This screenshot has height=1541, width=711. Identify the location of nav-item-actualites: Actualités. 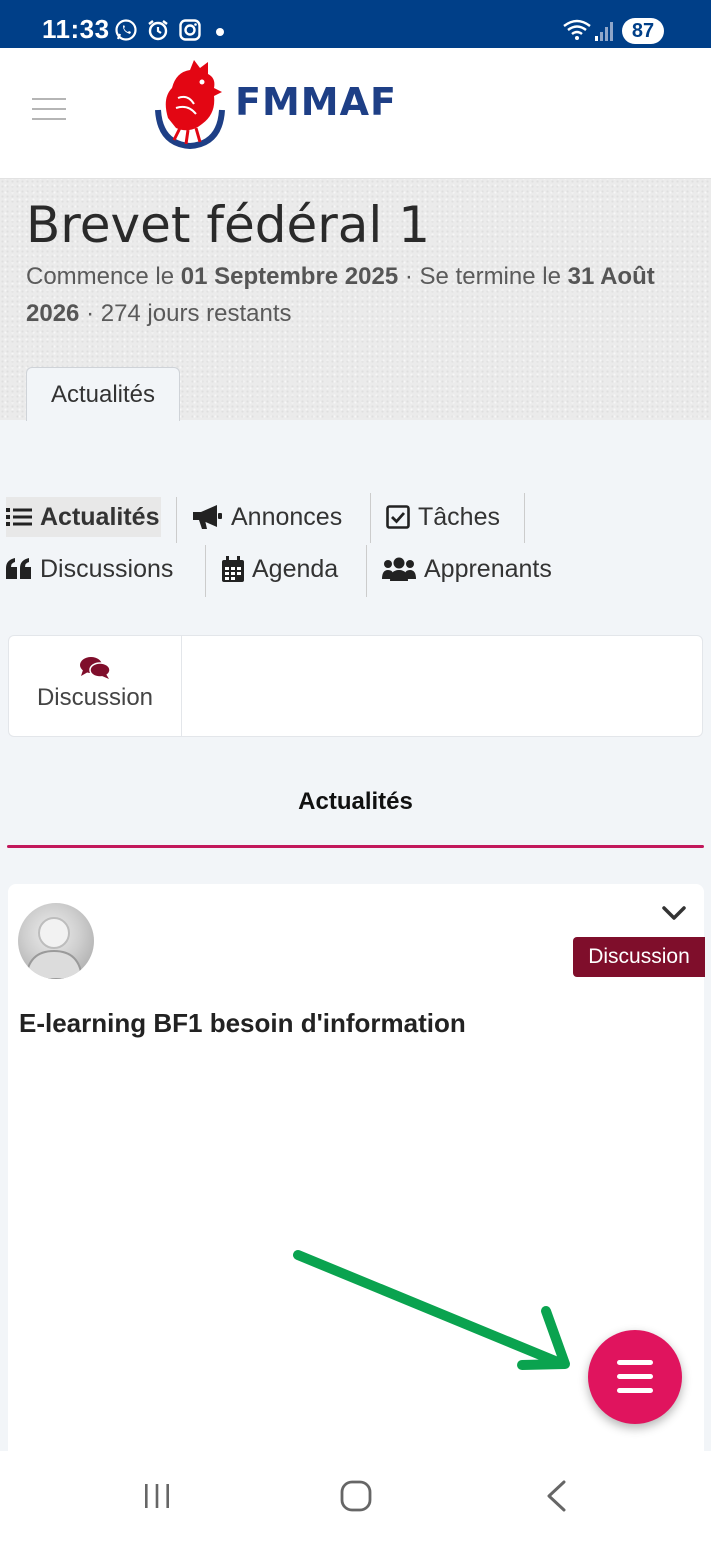
(84, 517).